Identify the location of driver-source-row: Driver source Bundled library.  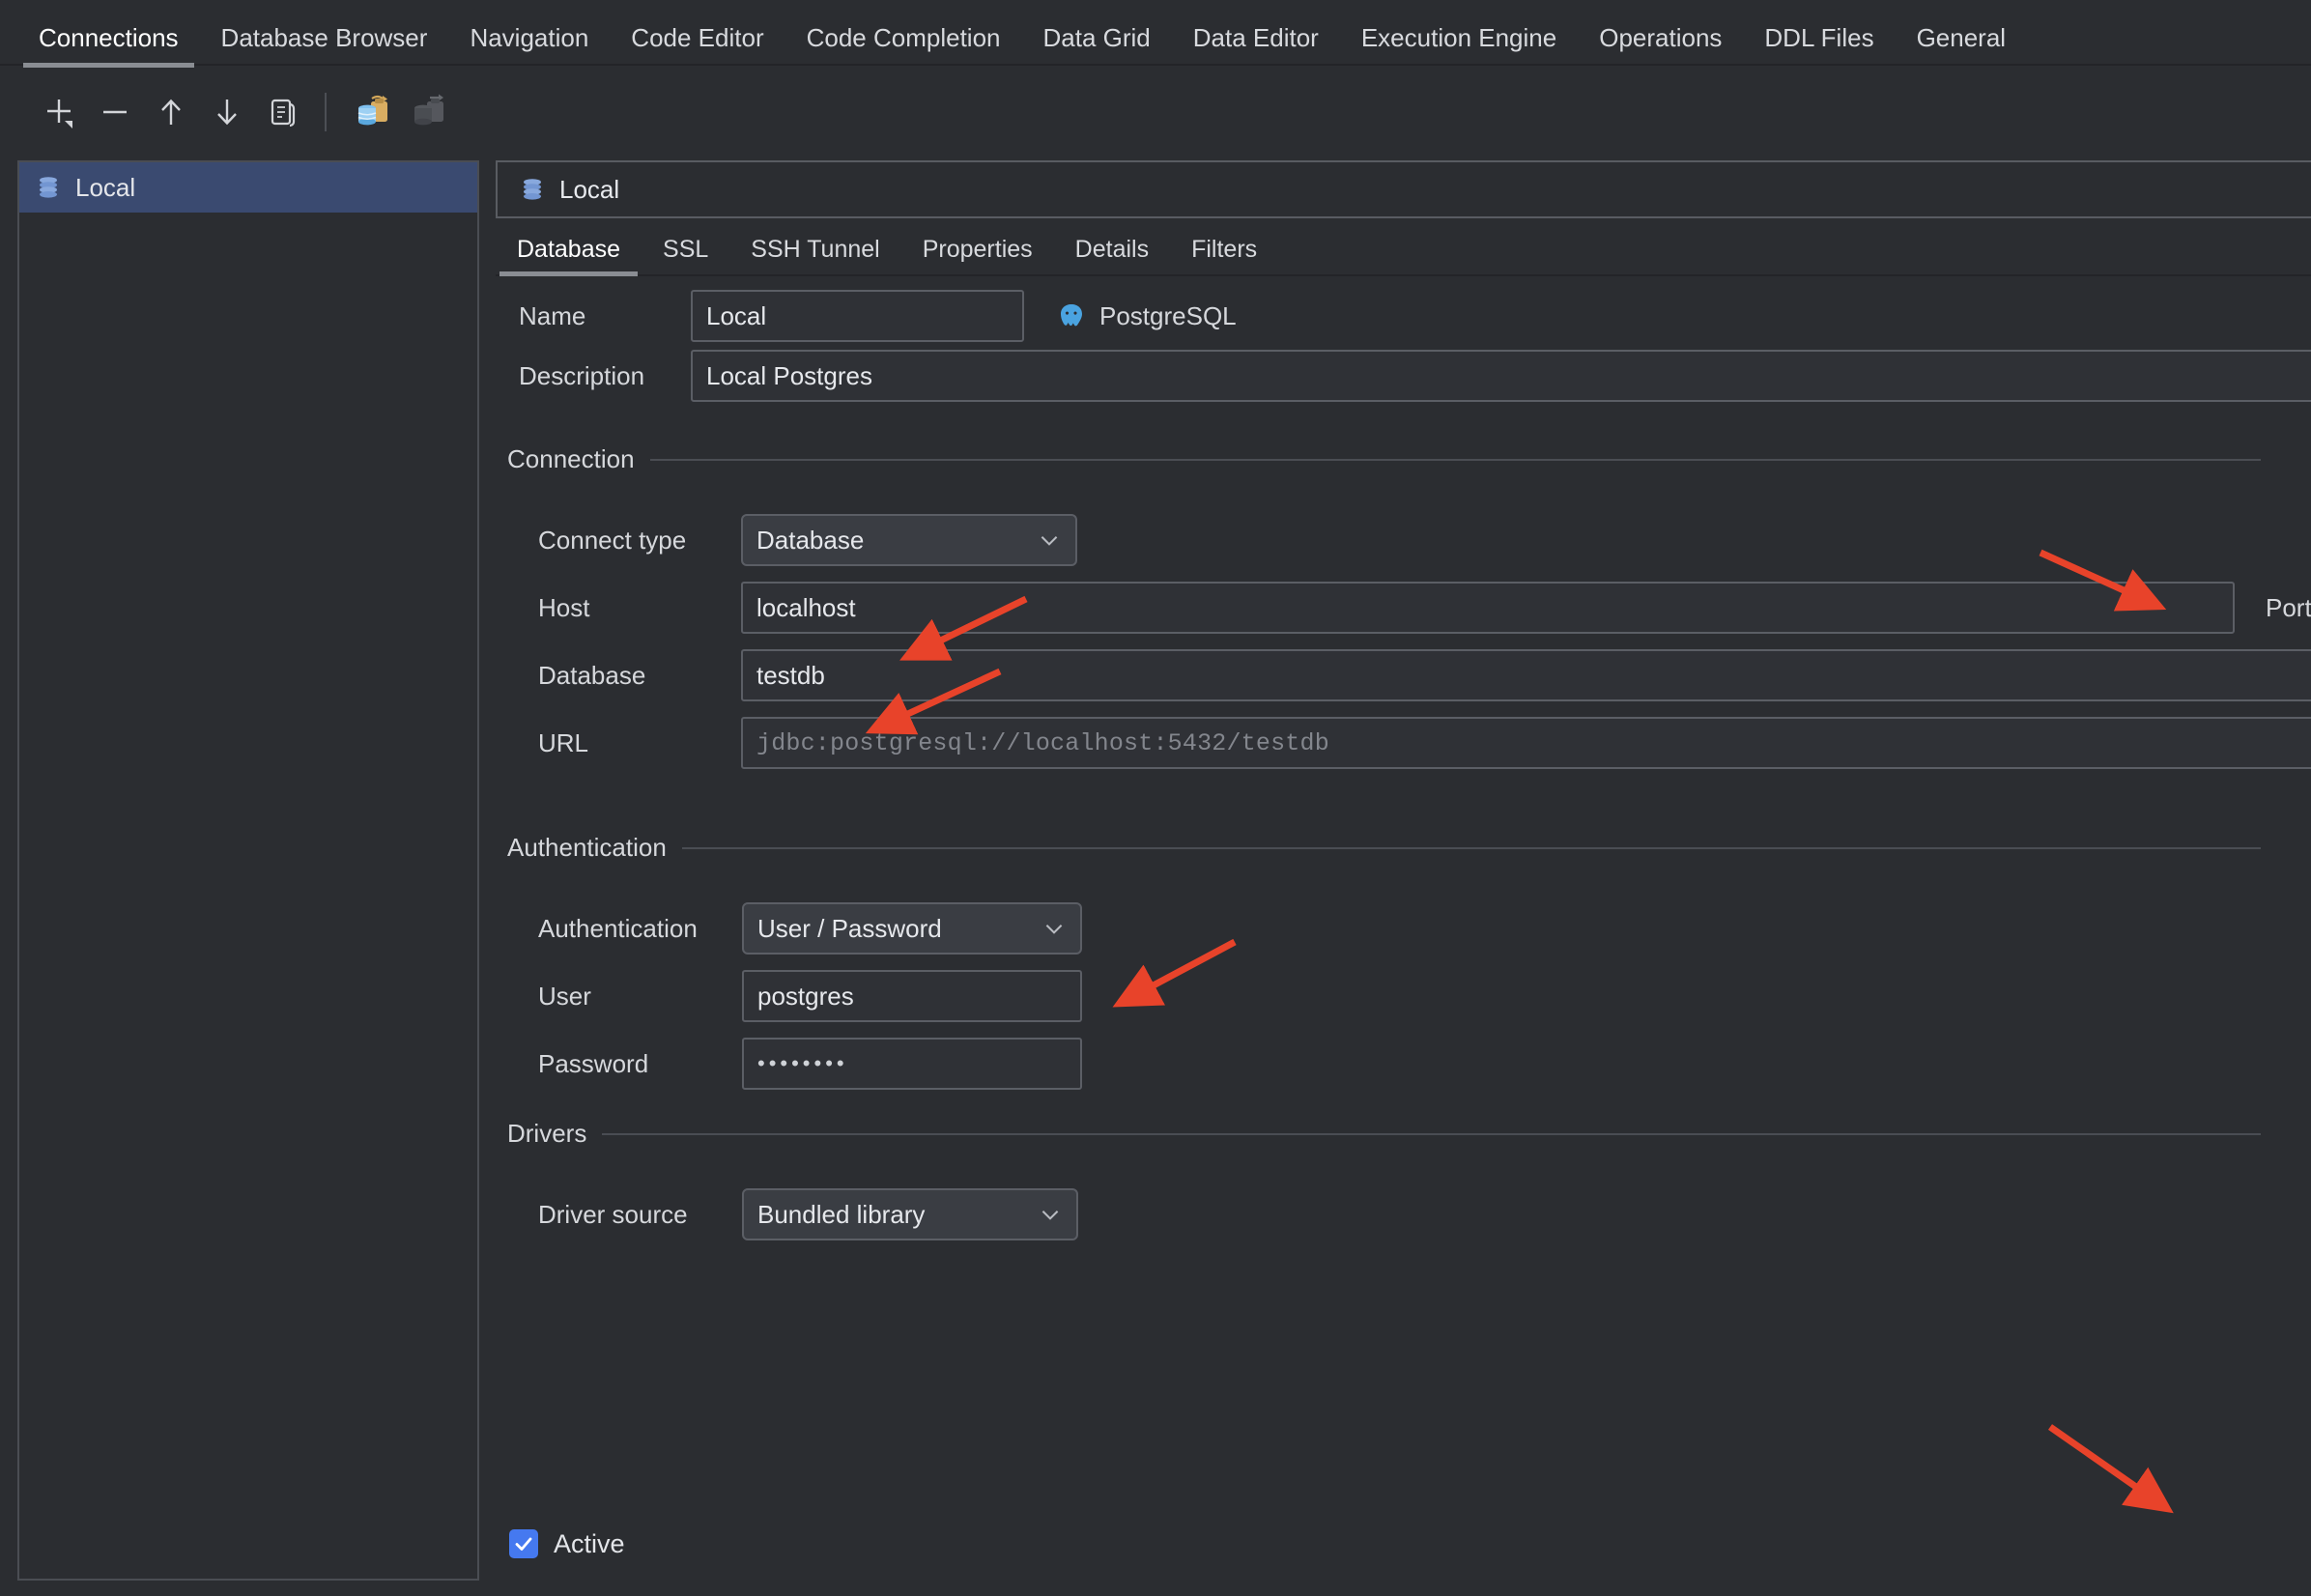
(808, 1214).